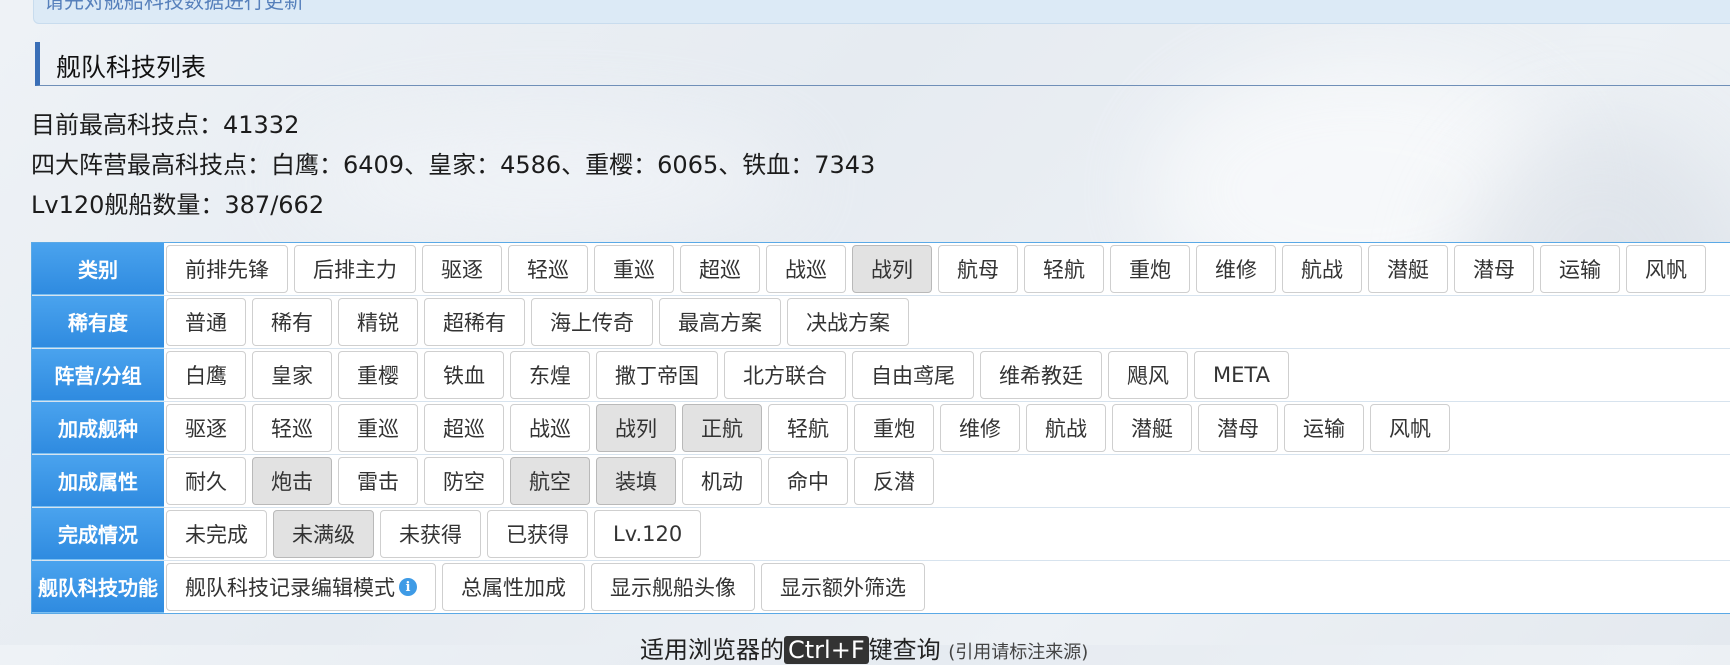  I want to click on filter-button: 炮击, so click(292, 481).